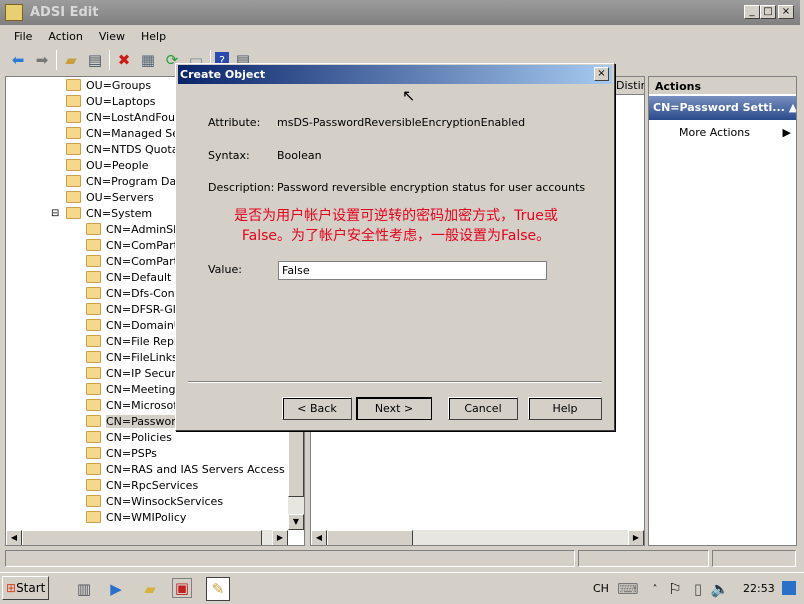 The image size is (804, 604). What do you see at coordinates (396, 216) in the screenshot?
I see `annotation-text: 是否为用户帐户设置可逆转的密码加密方式，True或` at bounding box center [396, 216].